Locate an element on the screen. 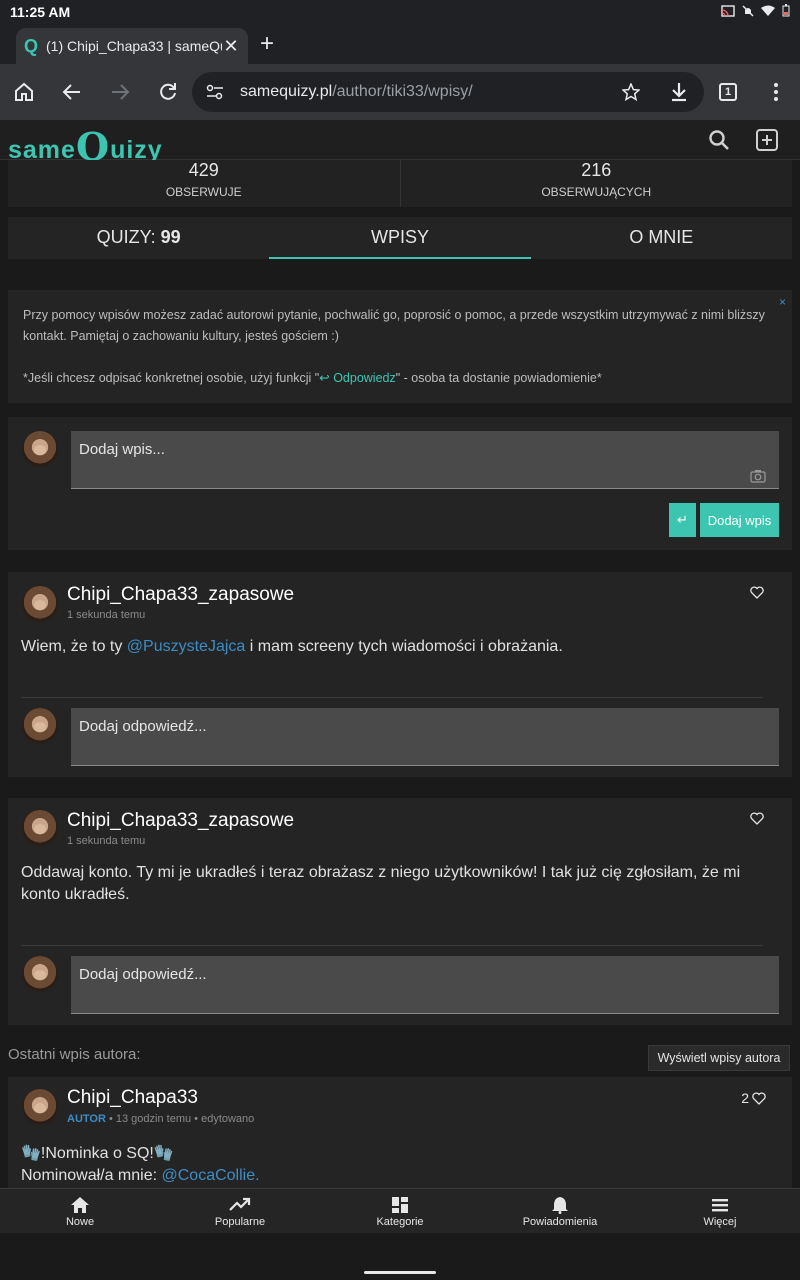 The height and width of the screenshot is (1280, 800). browser-tab: Q (1) Chipi_Chapa33 | sameQu ✕ is located at coordinates (132, 46).